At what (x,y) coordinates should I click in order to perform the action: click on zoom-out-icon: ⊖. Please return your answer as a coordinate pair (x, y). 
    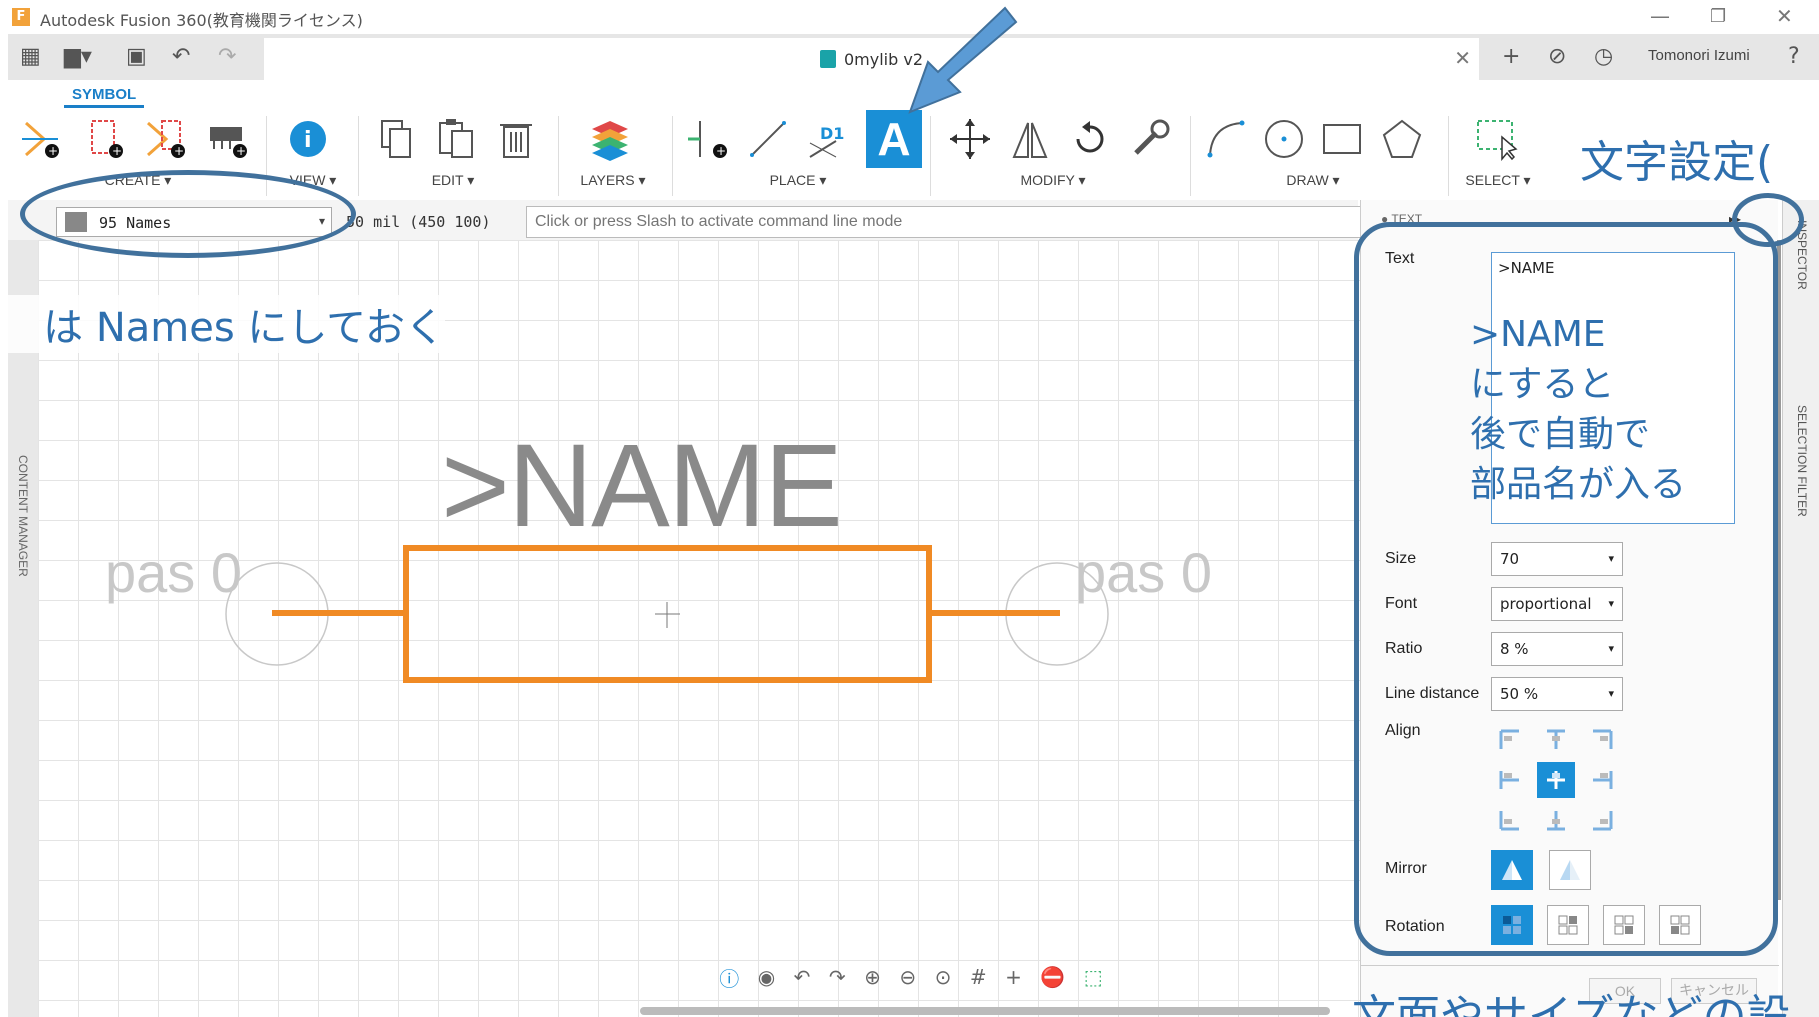
    Looking at the image, I should click on (907, 977).